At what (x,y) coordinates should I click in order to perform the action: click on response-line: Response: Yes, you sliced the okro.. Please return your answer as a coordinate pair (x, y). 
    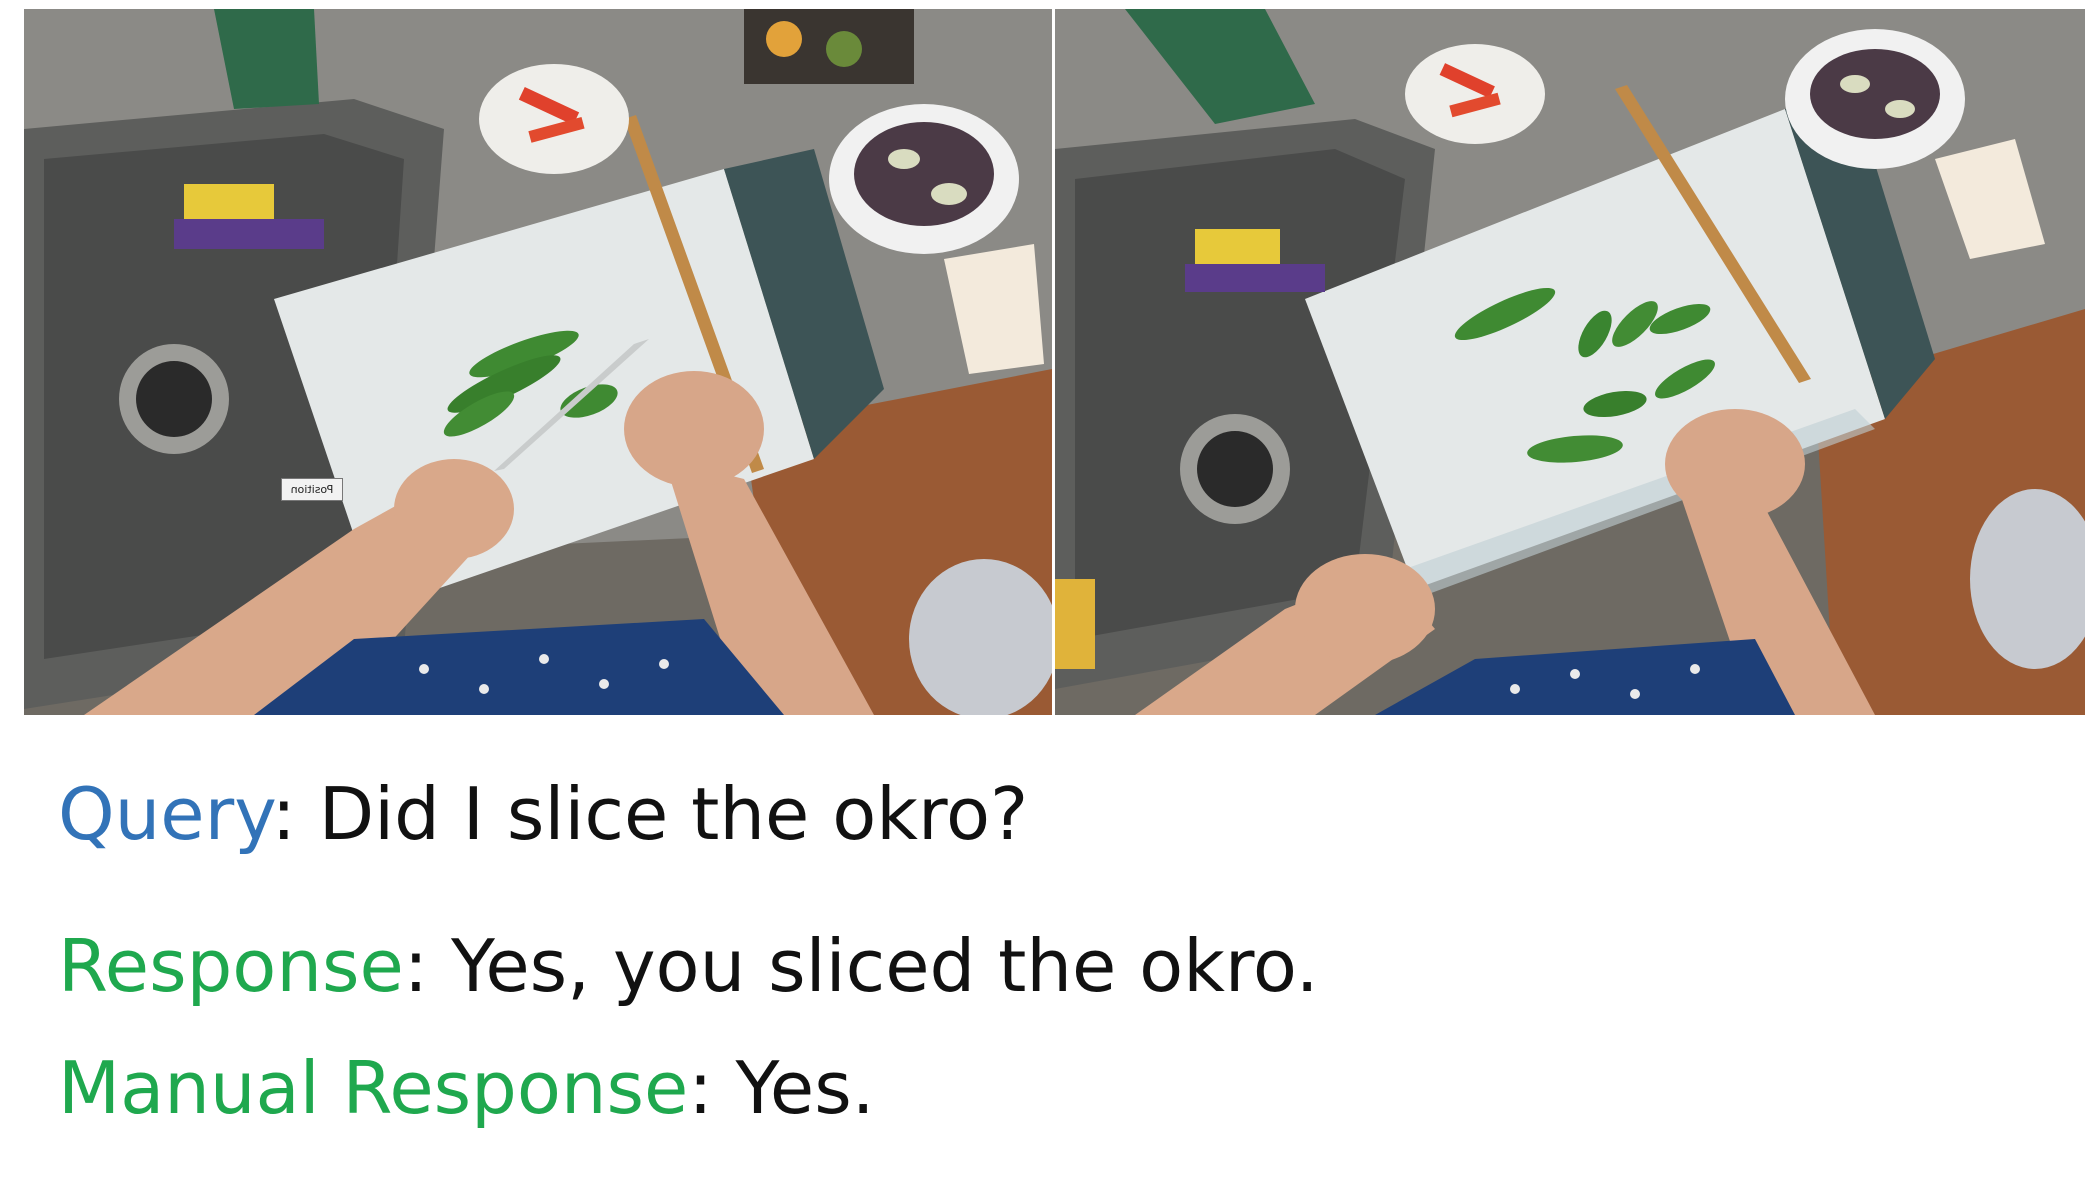
    Looking at the image, I should click on (1058, 966).